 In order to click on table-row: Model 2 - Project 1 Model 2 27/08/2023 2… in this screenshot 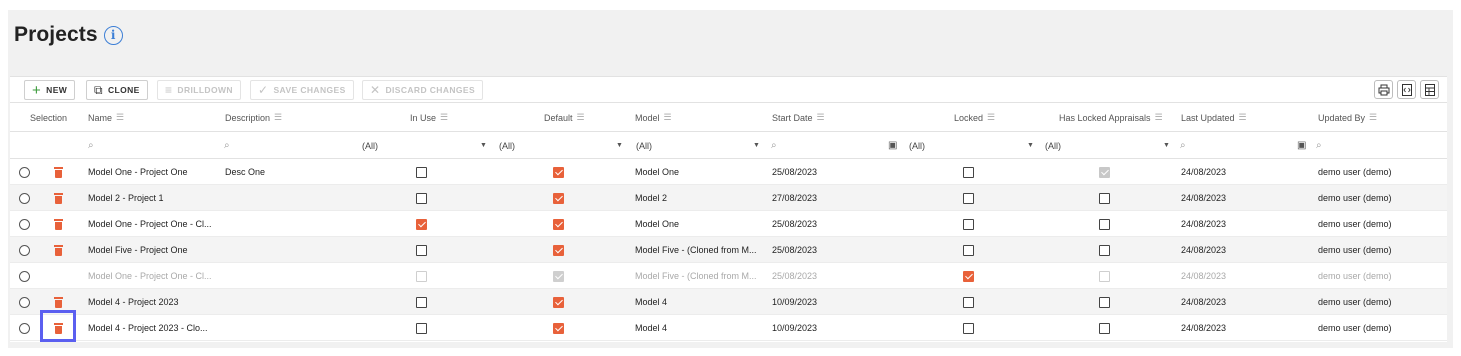, I will do `click(728, 198)`.